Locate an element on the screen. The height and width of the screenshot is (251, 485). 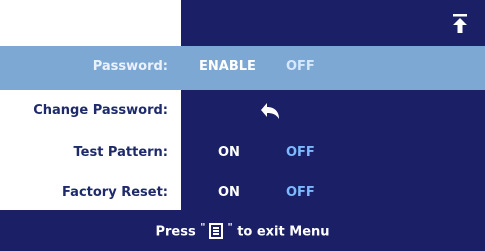
change-password-label: Change Password: is located at coordinates (100, 110).